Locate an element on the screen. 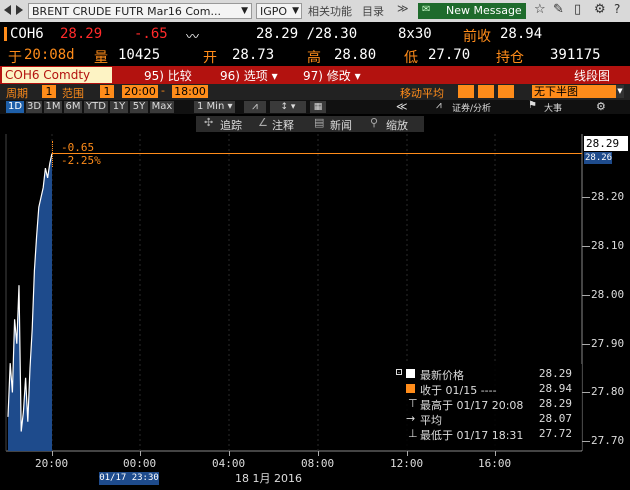 The width and height of the screenshot is (630, 490). security-field: COH6 Comdty is located at coordinates (57, 75).